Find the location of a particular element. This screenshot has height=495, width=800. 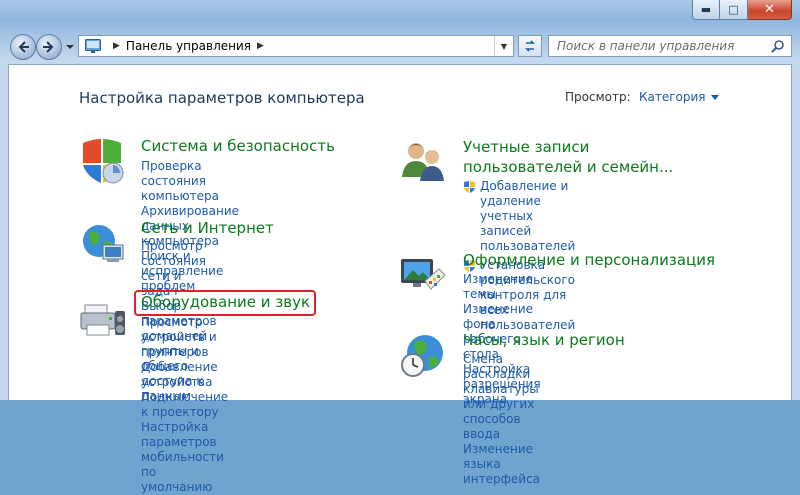

address-dropdown-icon: ▼ is located at coordinates (503, 46).